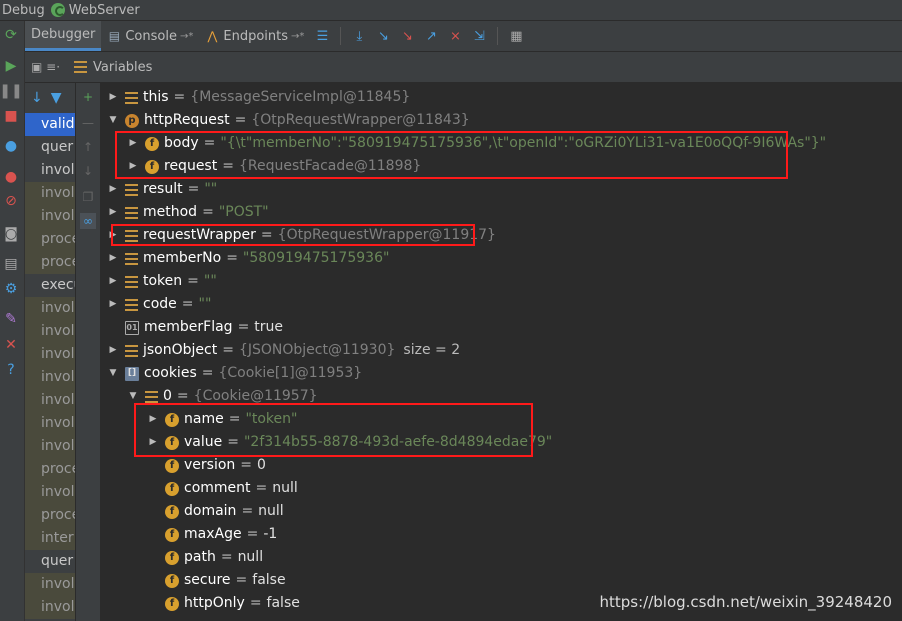 This screenshot has height=621, width=902. Describe the element at coordinates (222, 396) in the screenshot. I see `variable-row: ▼ 0 = {Cookie@11957}` at that location.